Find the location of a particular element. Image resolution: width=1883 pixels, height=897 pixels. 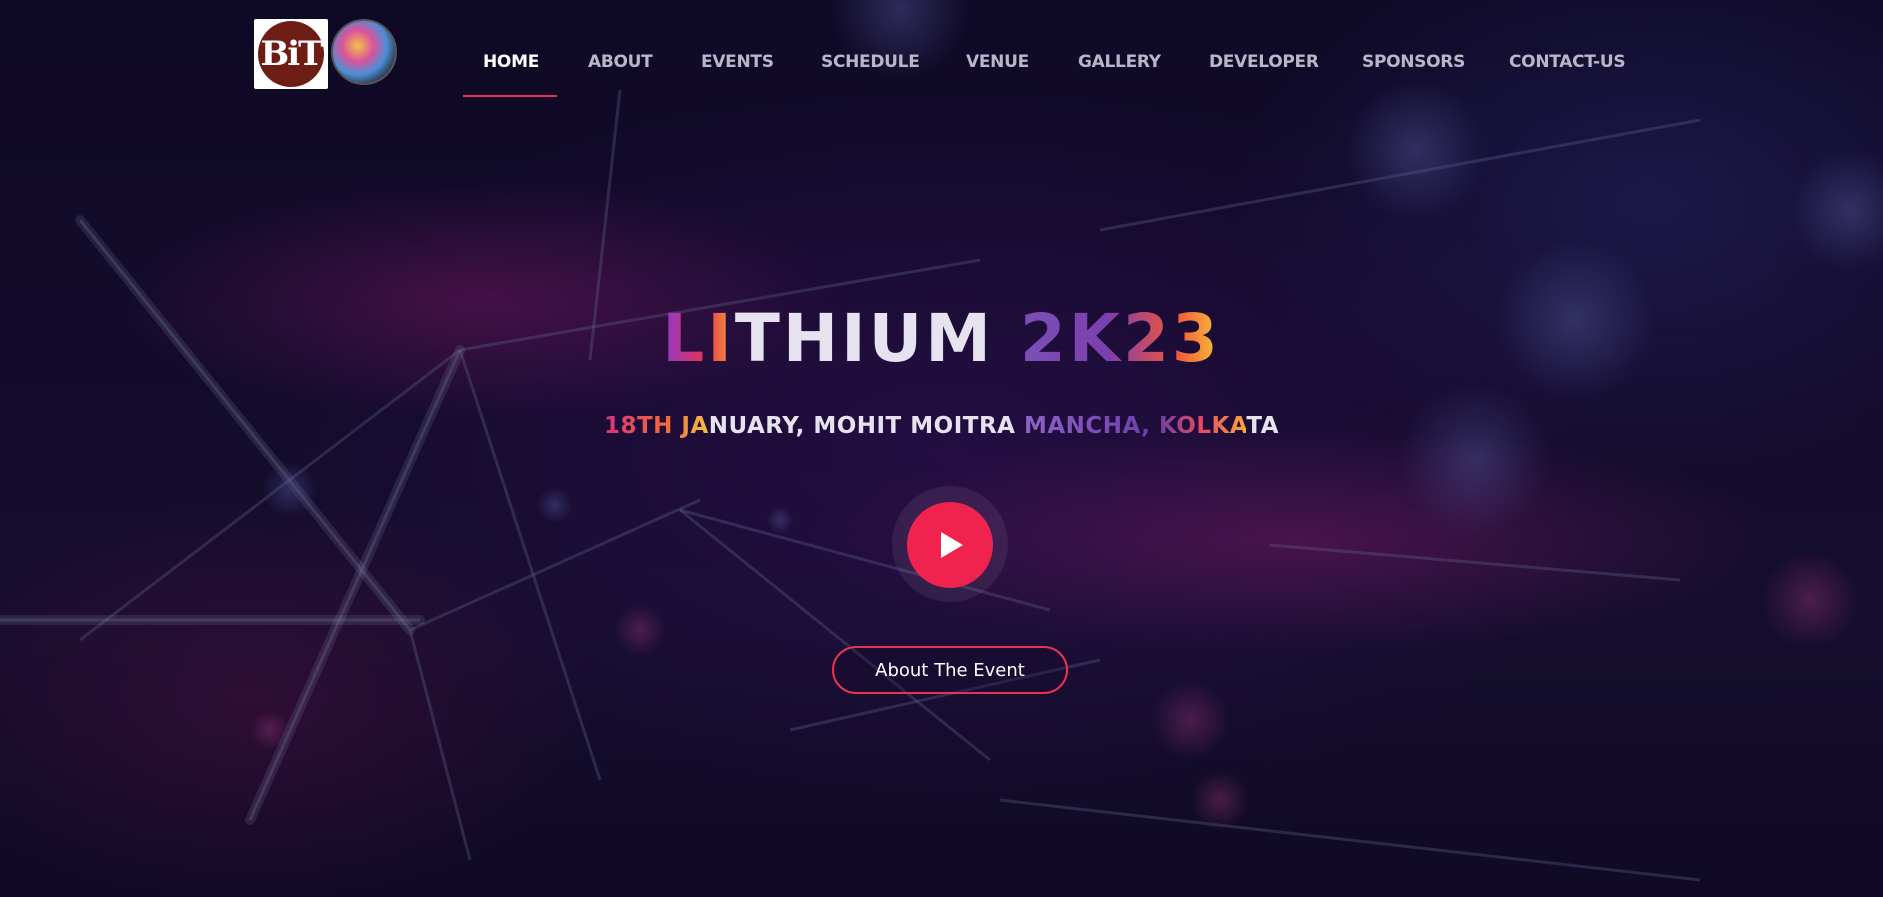

title-part-2: THIUM is located at coordinates (864, 338).